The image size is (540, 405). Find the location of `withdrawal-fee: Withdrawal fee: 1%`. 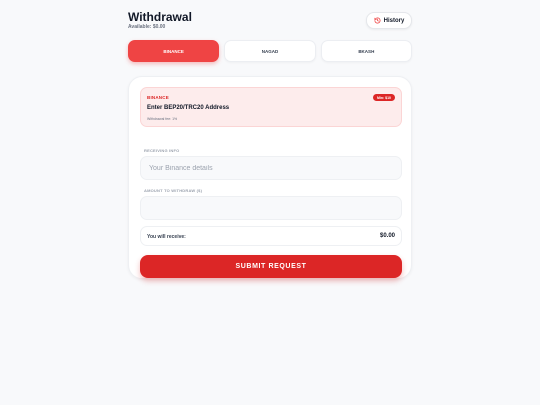

withdrawal-fee: Withdrawal fee: 1% is located at coordinates (162, 119).